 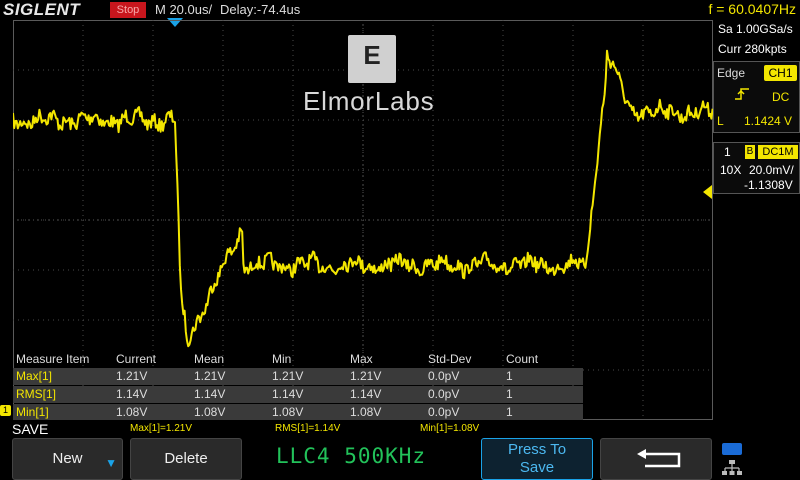 What do you see at coordinates (768, 121) in the screenshot?
I see `trigger-level: 1.1424 V` at bounding box center [768, 121].